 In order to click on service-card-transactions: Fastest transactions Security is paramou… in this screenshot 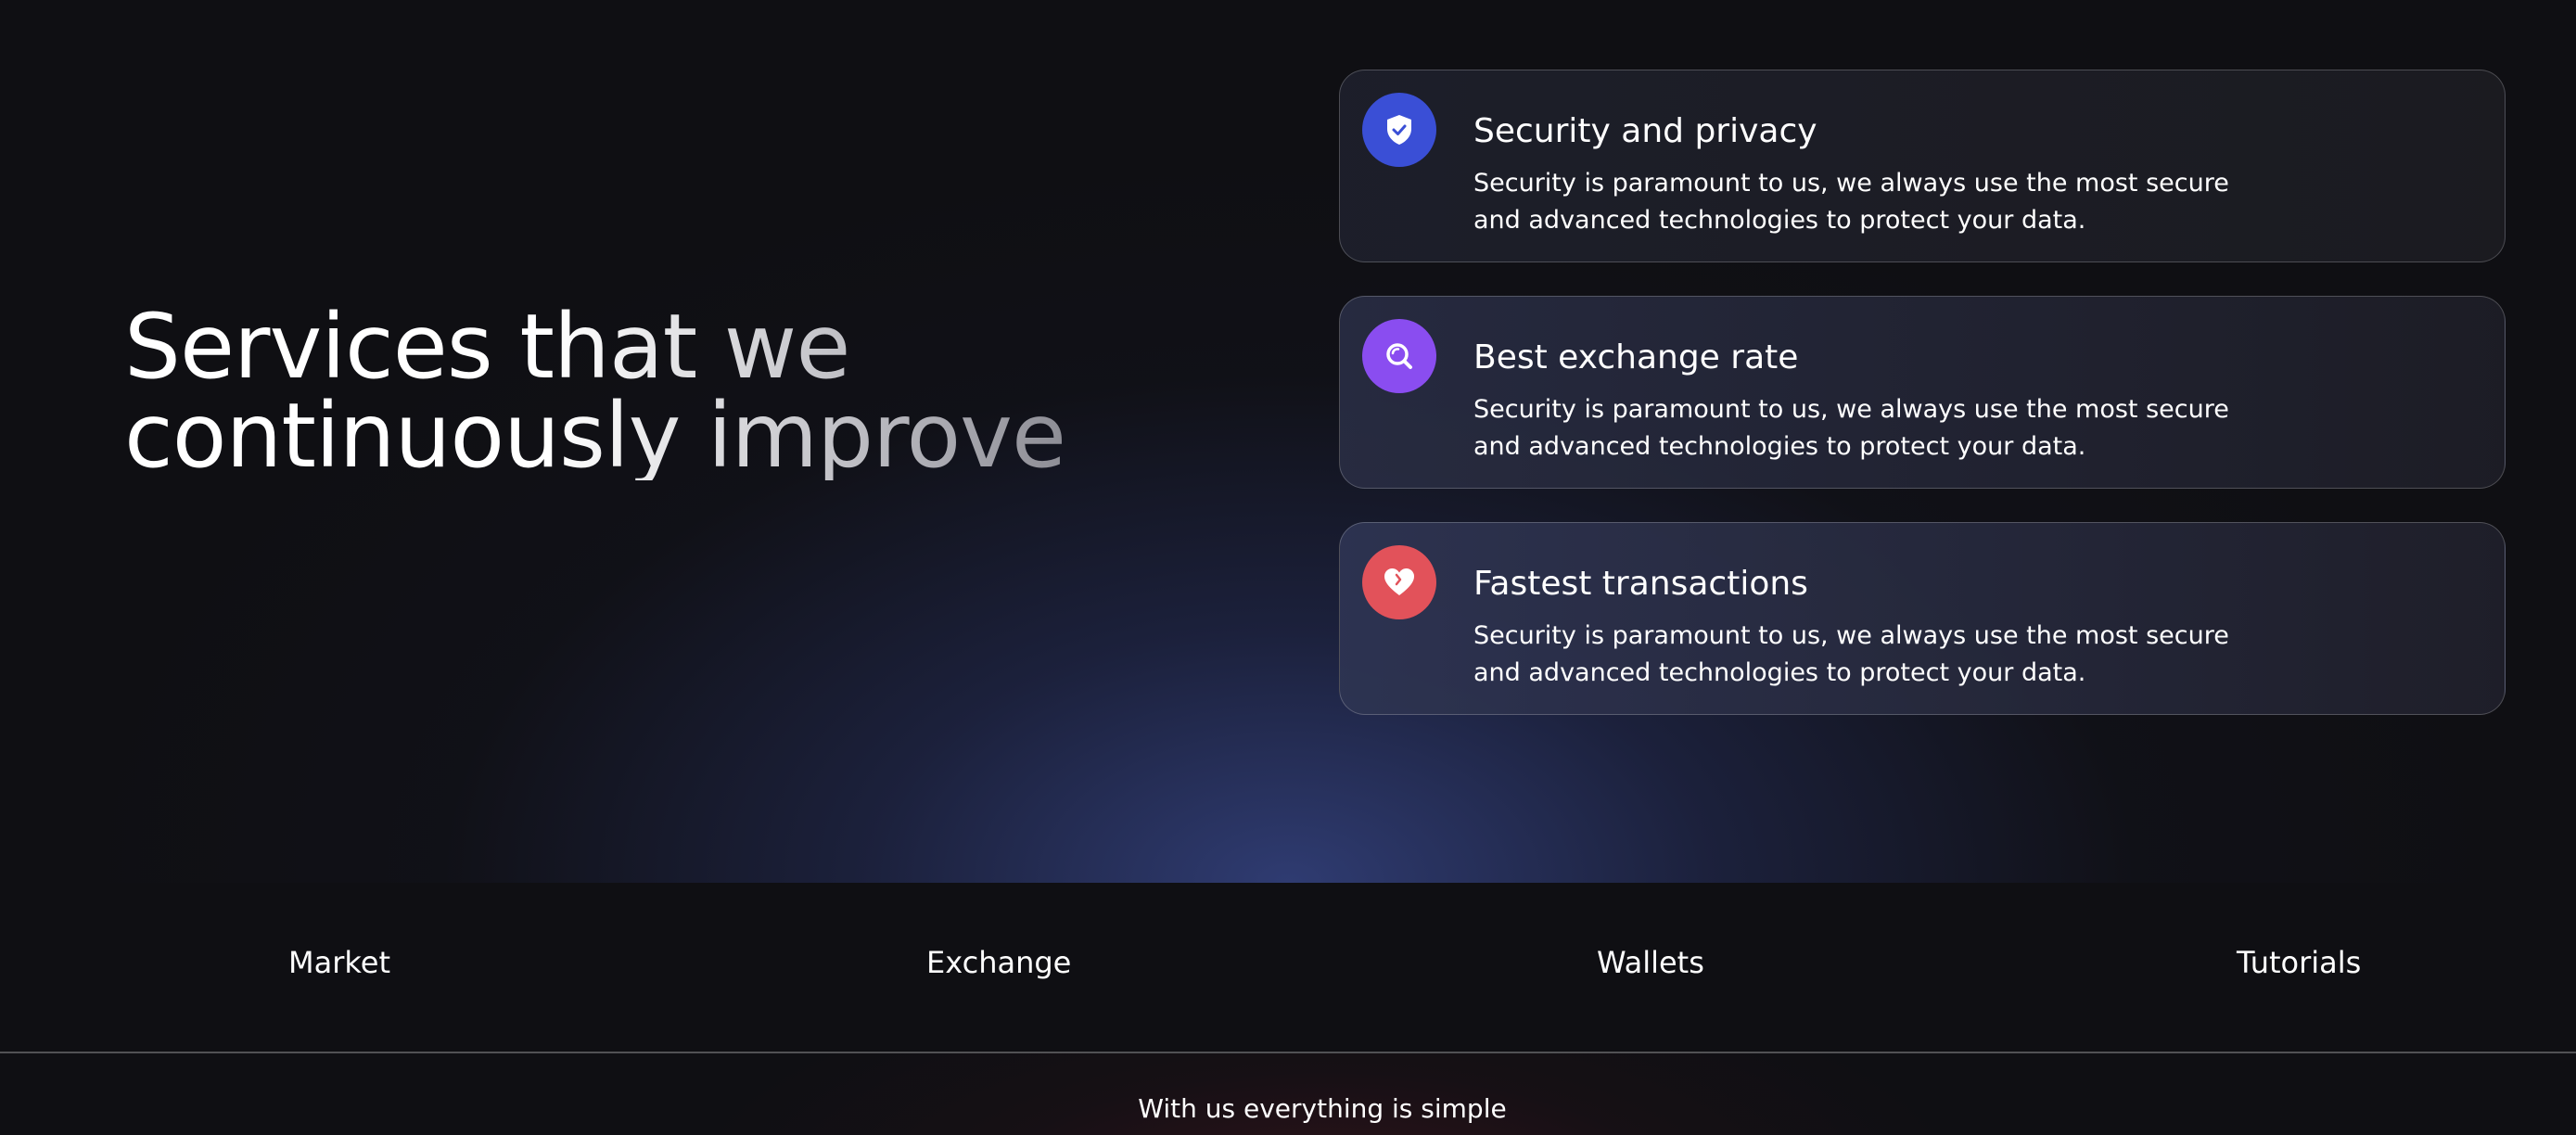, I will do `click(1923, 619)`.